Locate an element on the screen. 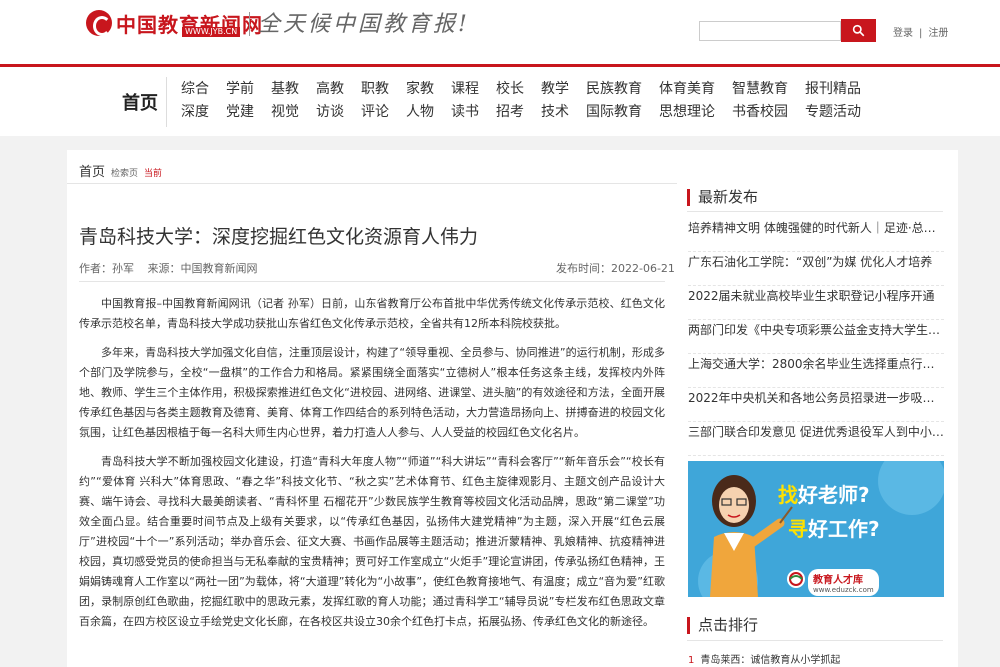 This screenshot has height=667, width=1000. nav-item: 视觉 is located at coordinates (285, 111).